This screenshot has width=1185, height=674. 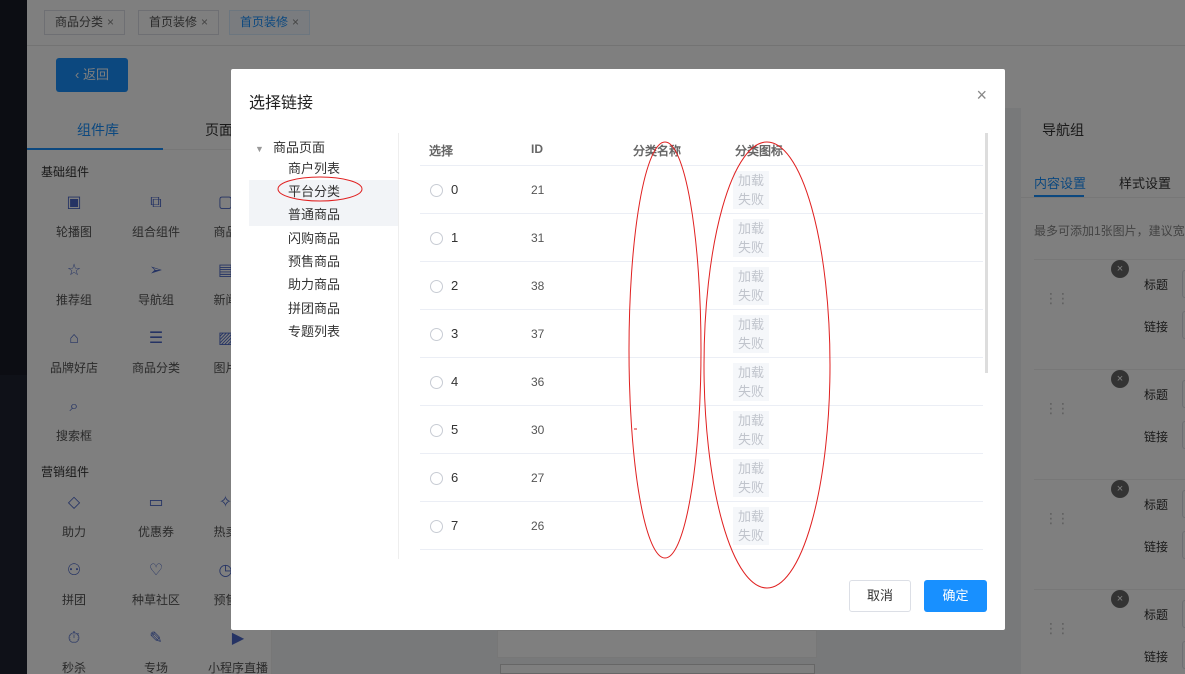 What do you see at coordinates (955, 596) in the screenshot?
I see `confirm-button: 确定` at bounding box center [955, 596].